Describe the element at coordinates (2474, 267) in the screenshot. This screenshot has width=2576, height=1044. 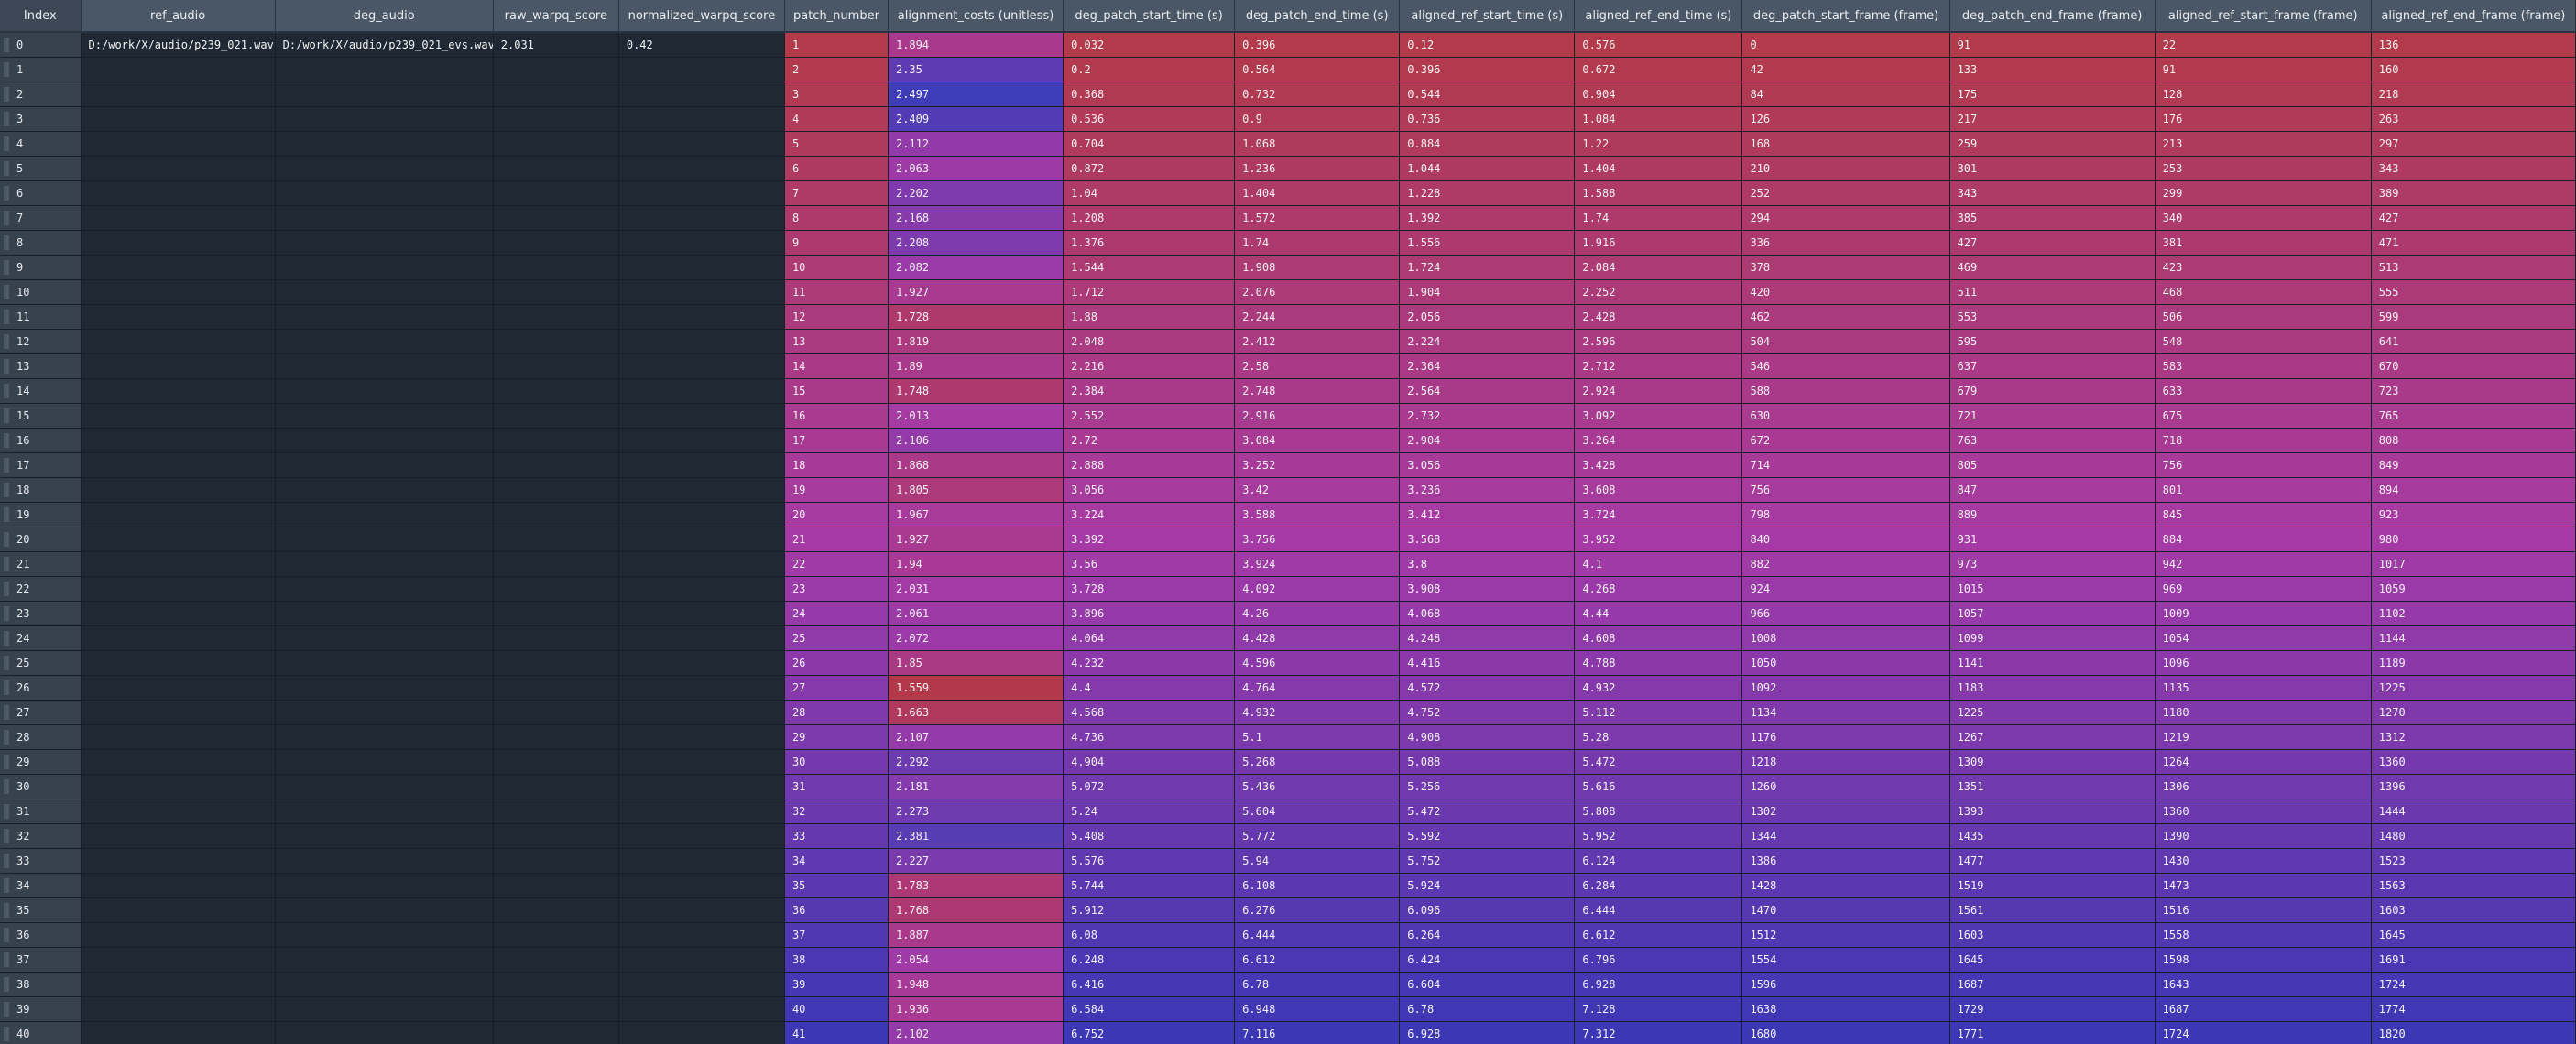
I see `table-cell: 513` at that location.